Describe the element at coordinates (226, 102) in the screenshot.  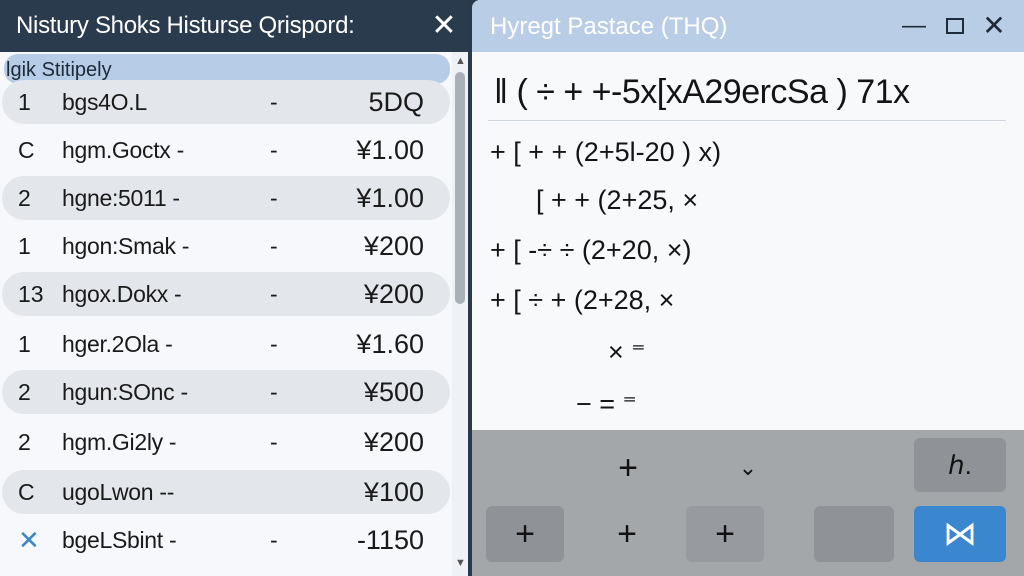
I see `list-item: 1 bgs4O.L - 5DQ` at that location.